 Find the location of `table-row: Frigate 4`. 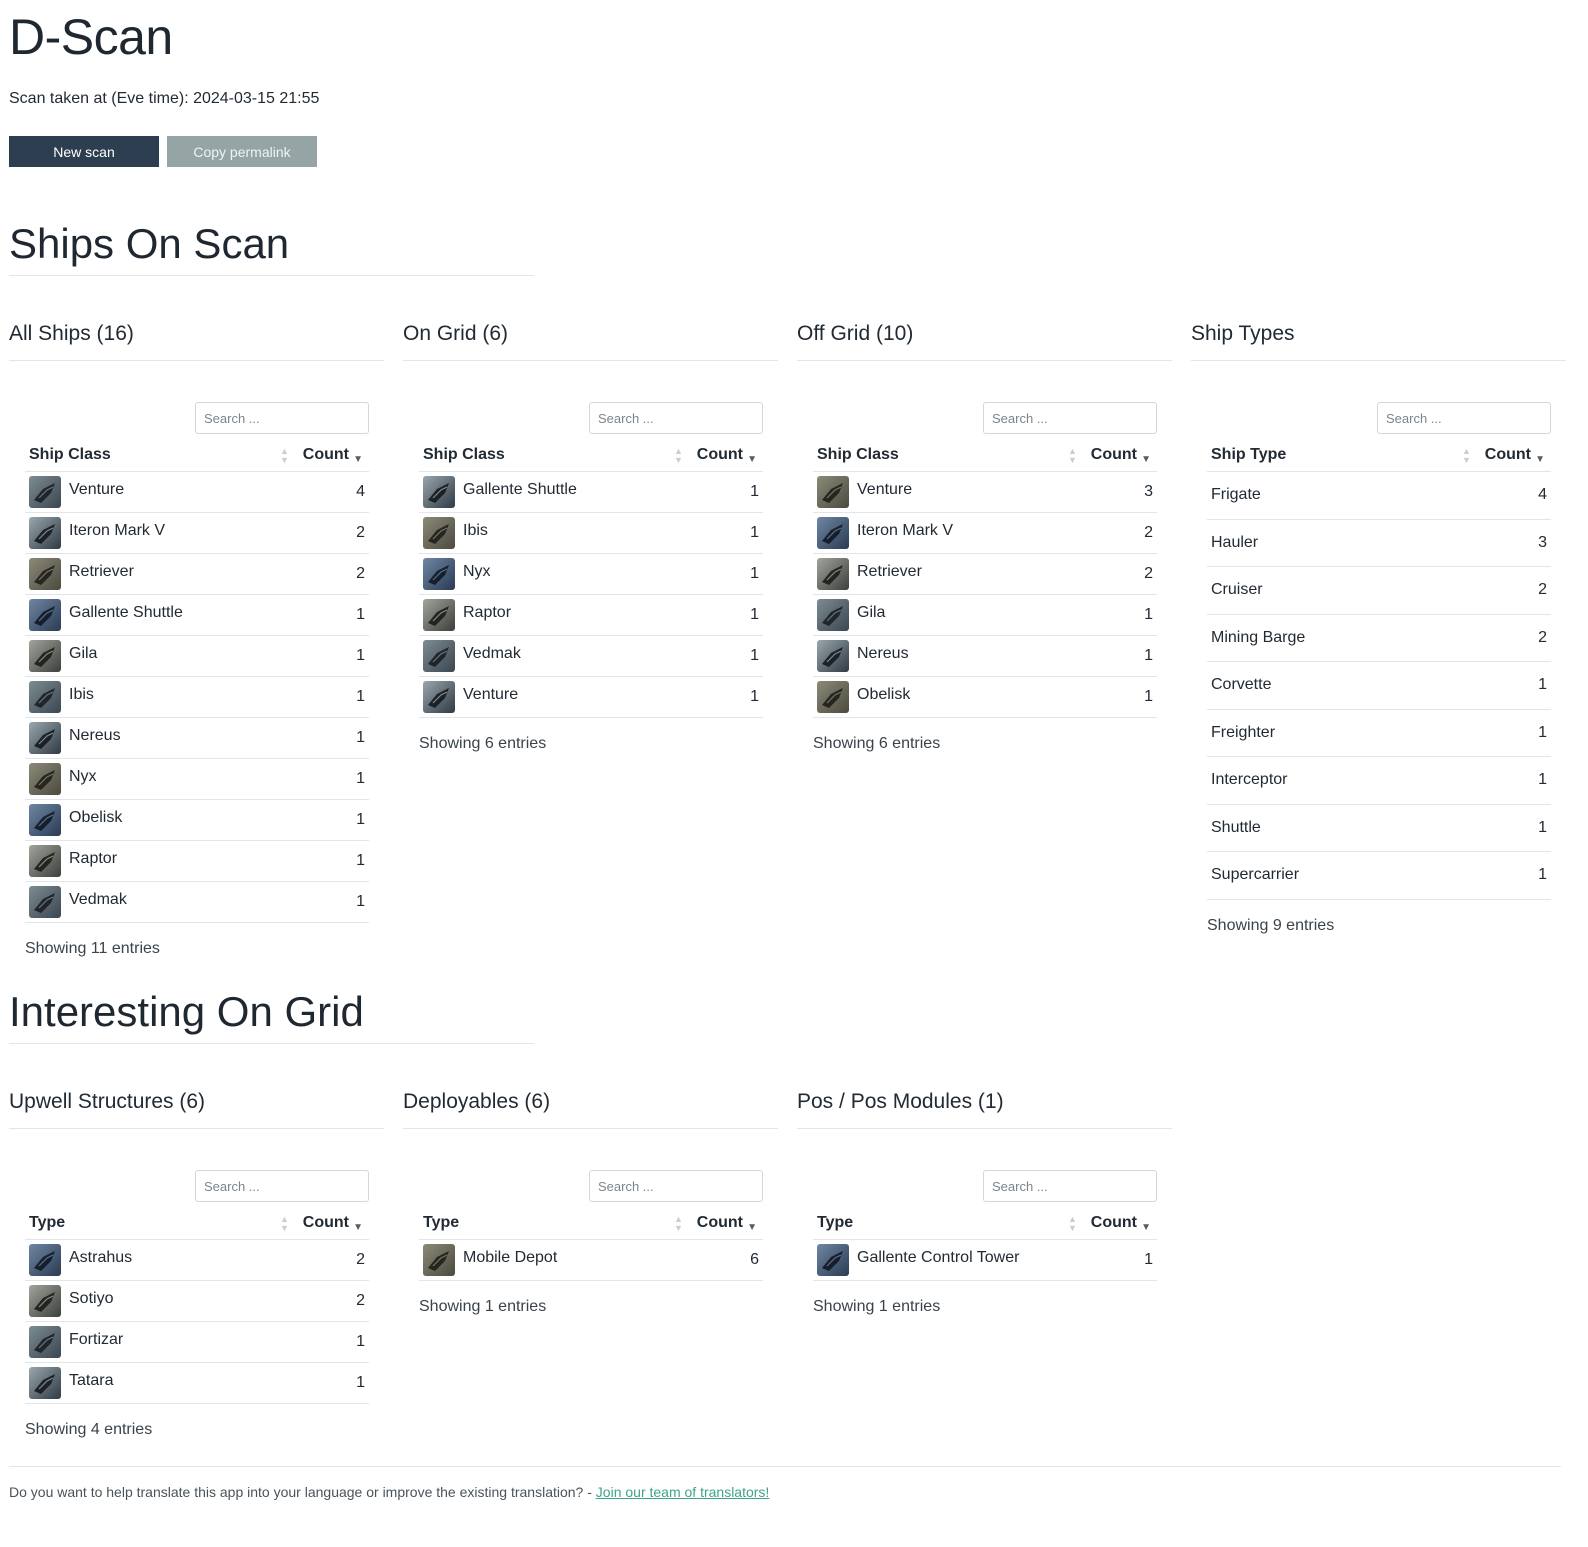

table-row: Frigate 4 is located at coordinates (1379, 496).